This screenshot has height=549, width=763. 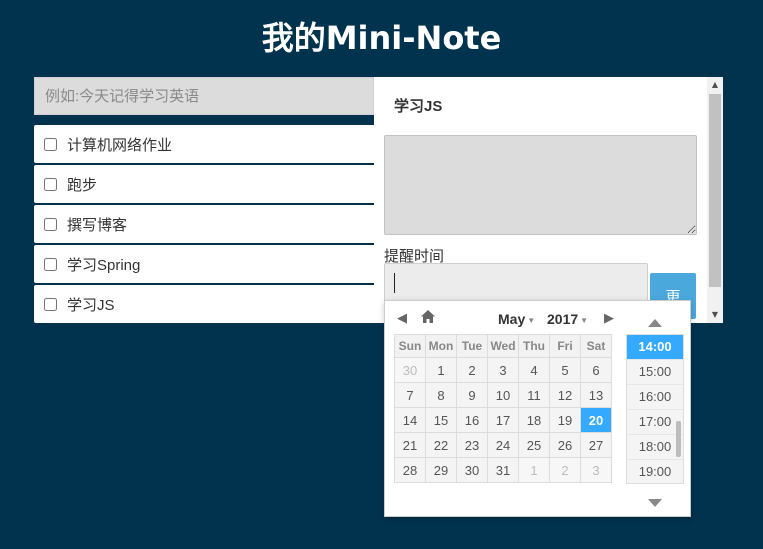 I want to click on calendar-day: 31, so click(x=503, y=470).